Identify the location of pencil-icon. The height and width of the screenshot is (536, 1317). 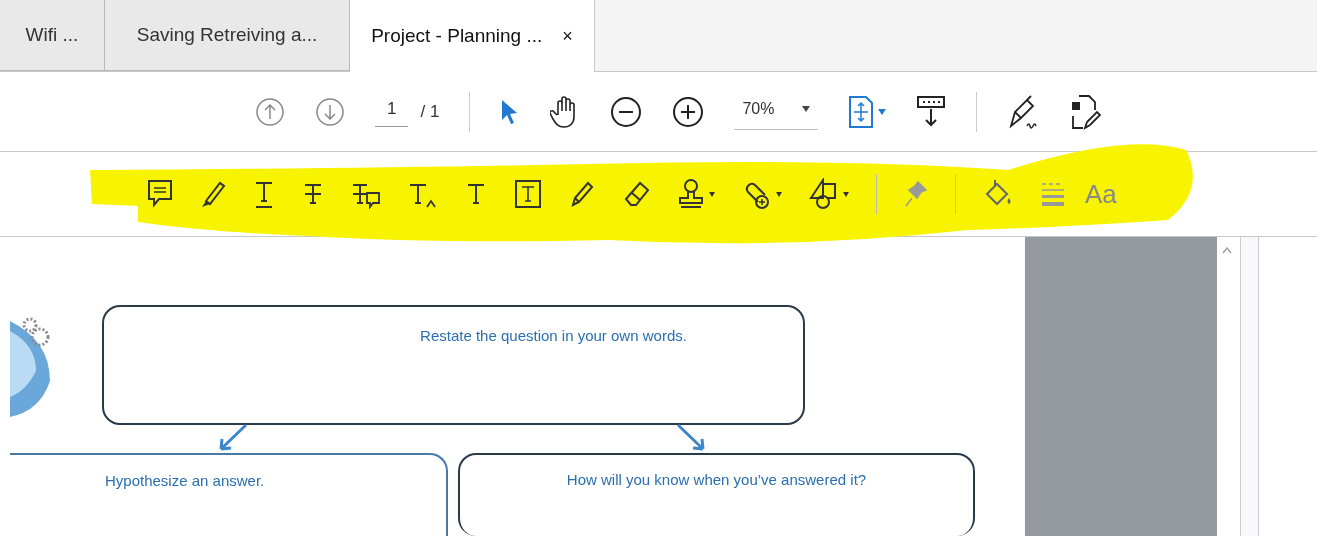
(582, 194).